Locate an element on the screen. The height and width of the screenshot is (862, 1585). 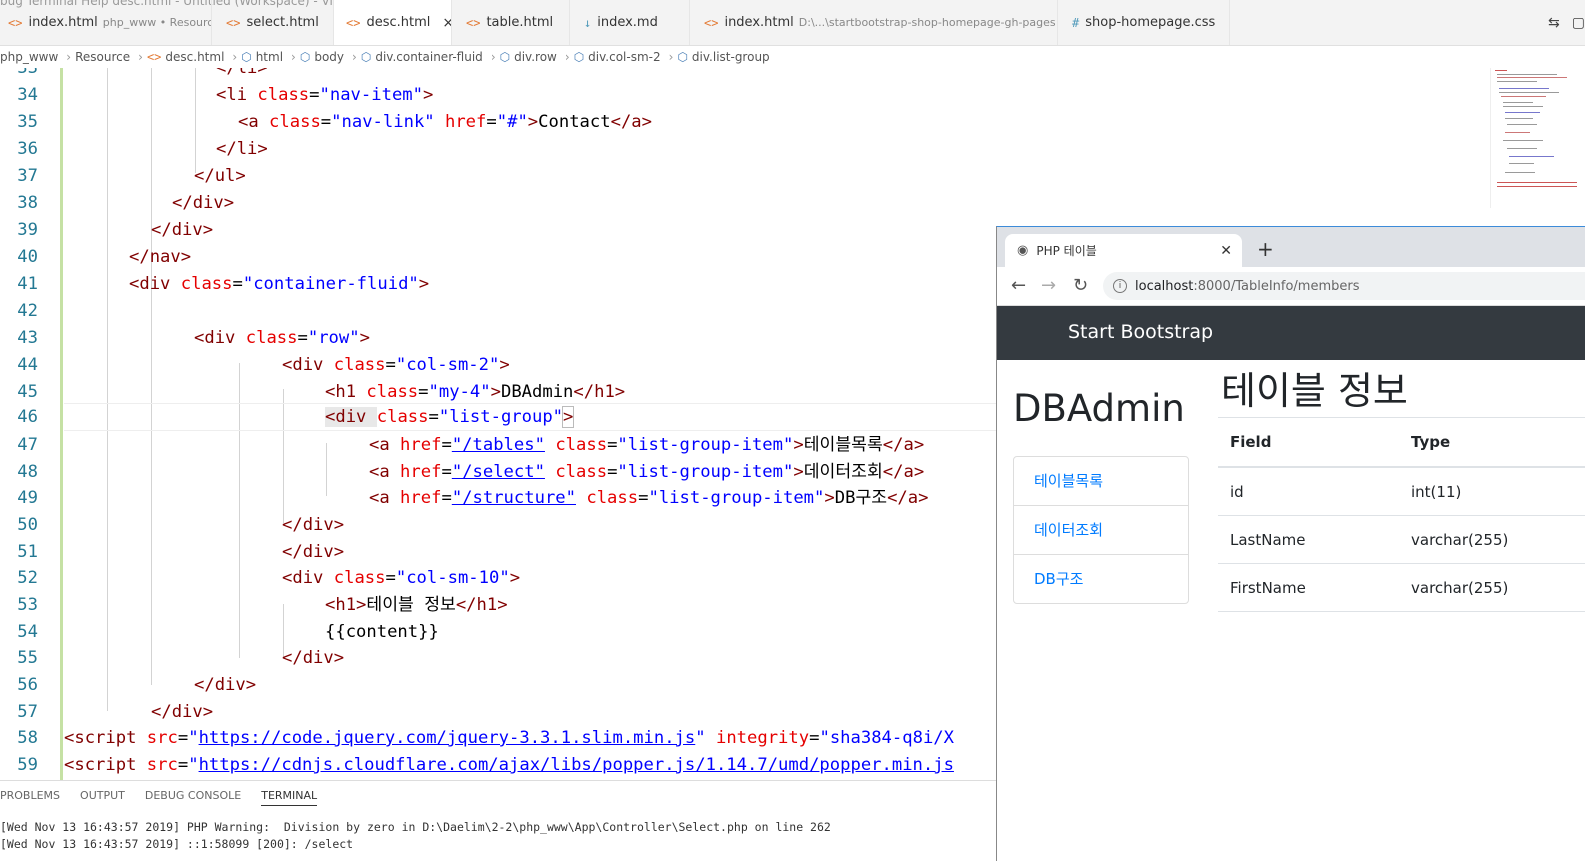
git-change-bar is located at coordinates (61, 424).